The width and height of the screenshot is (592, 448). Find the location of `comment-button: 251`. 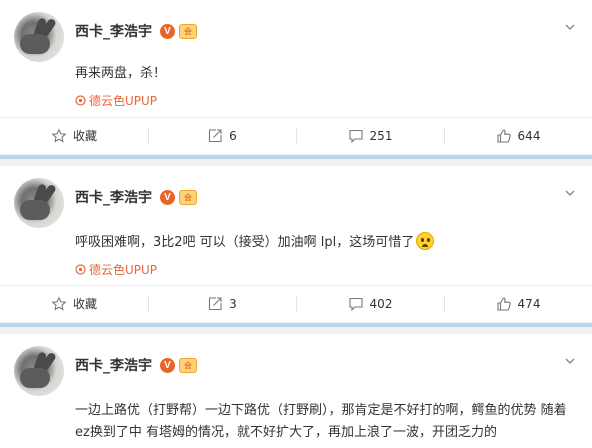

comment-button: 251 is located at coordinates (370, 135).